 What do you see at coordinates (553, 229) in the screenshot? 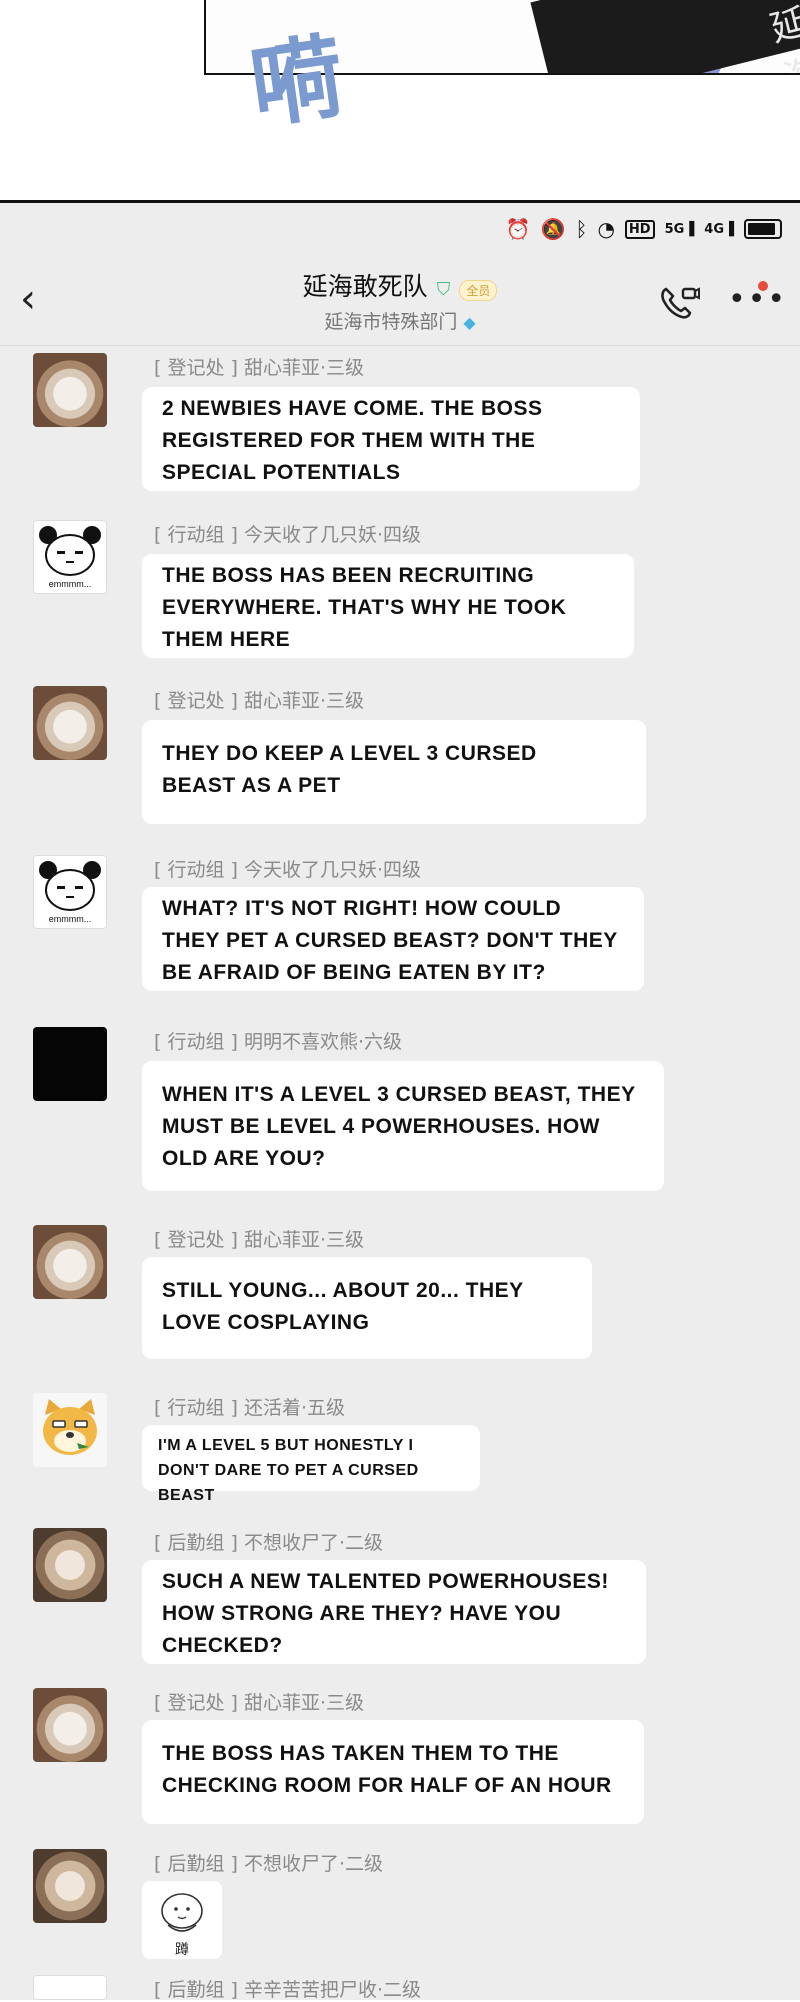
I see `mute-icon: 🔕` at bounding box center [553, 229].